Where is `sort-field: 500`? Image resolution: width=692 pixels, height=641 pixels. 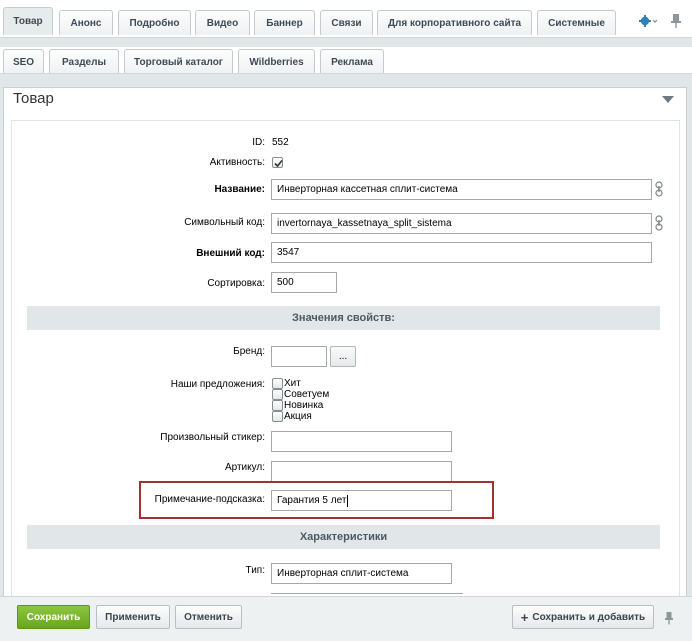
sort-field: 500 is located at coordinates (304, 282).